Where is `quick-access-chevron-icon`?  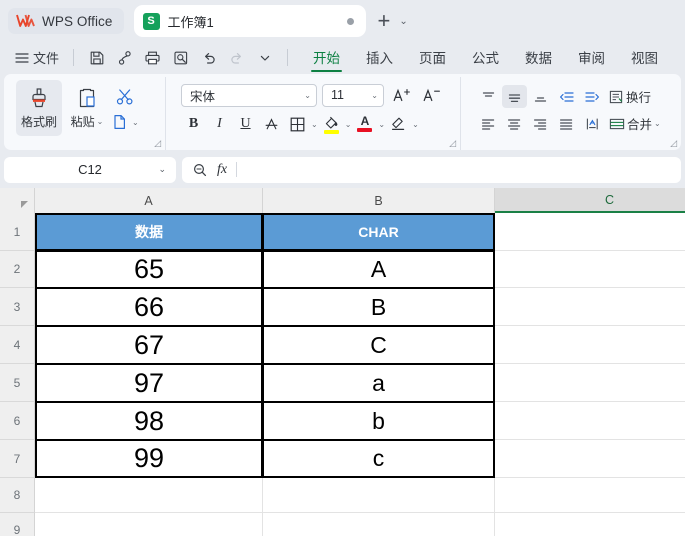 quick-access-chevron-icon is located at coordinates (264, 57).